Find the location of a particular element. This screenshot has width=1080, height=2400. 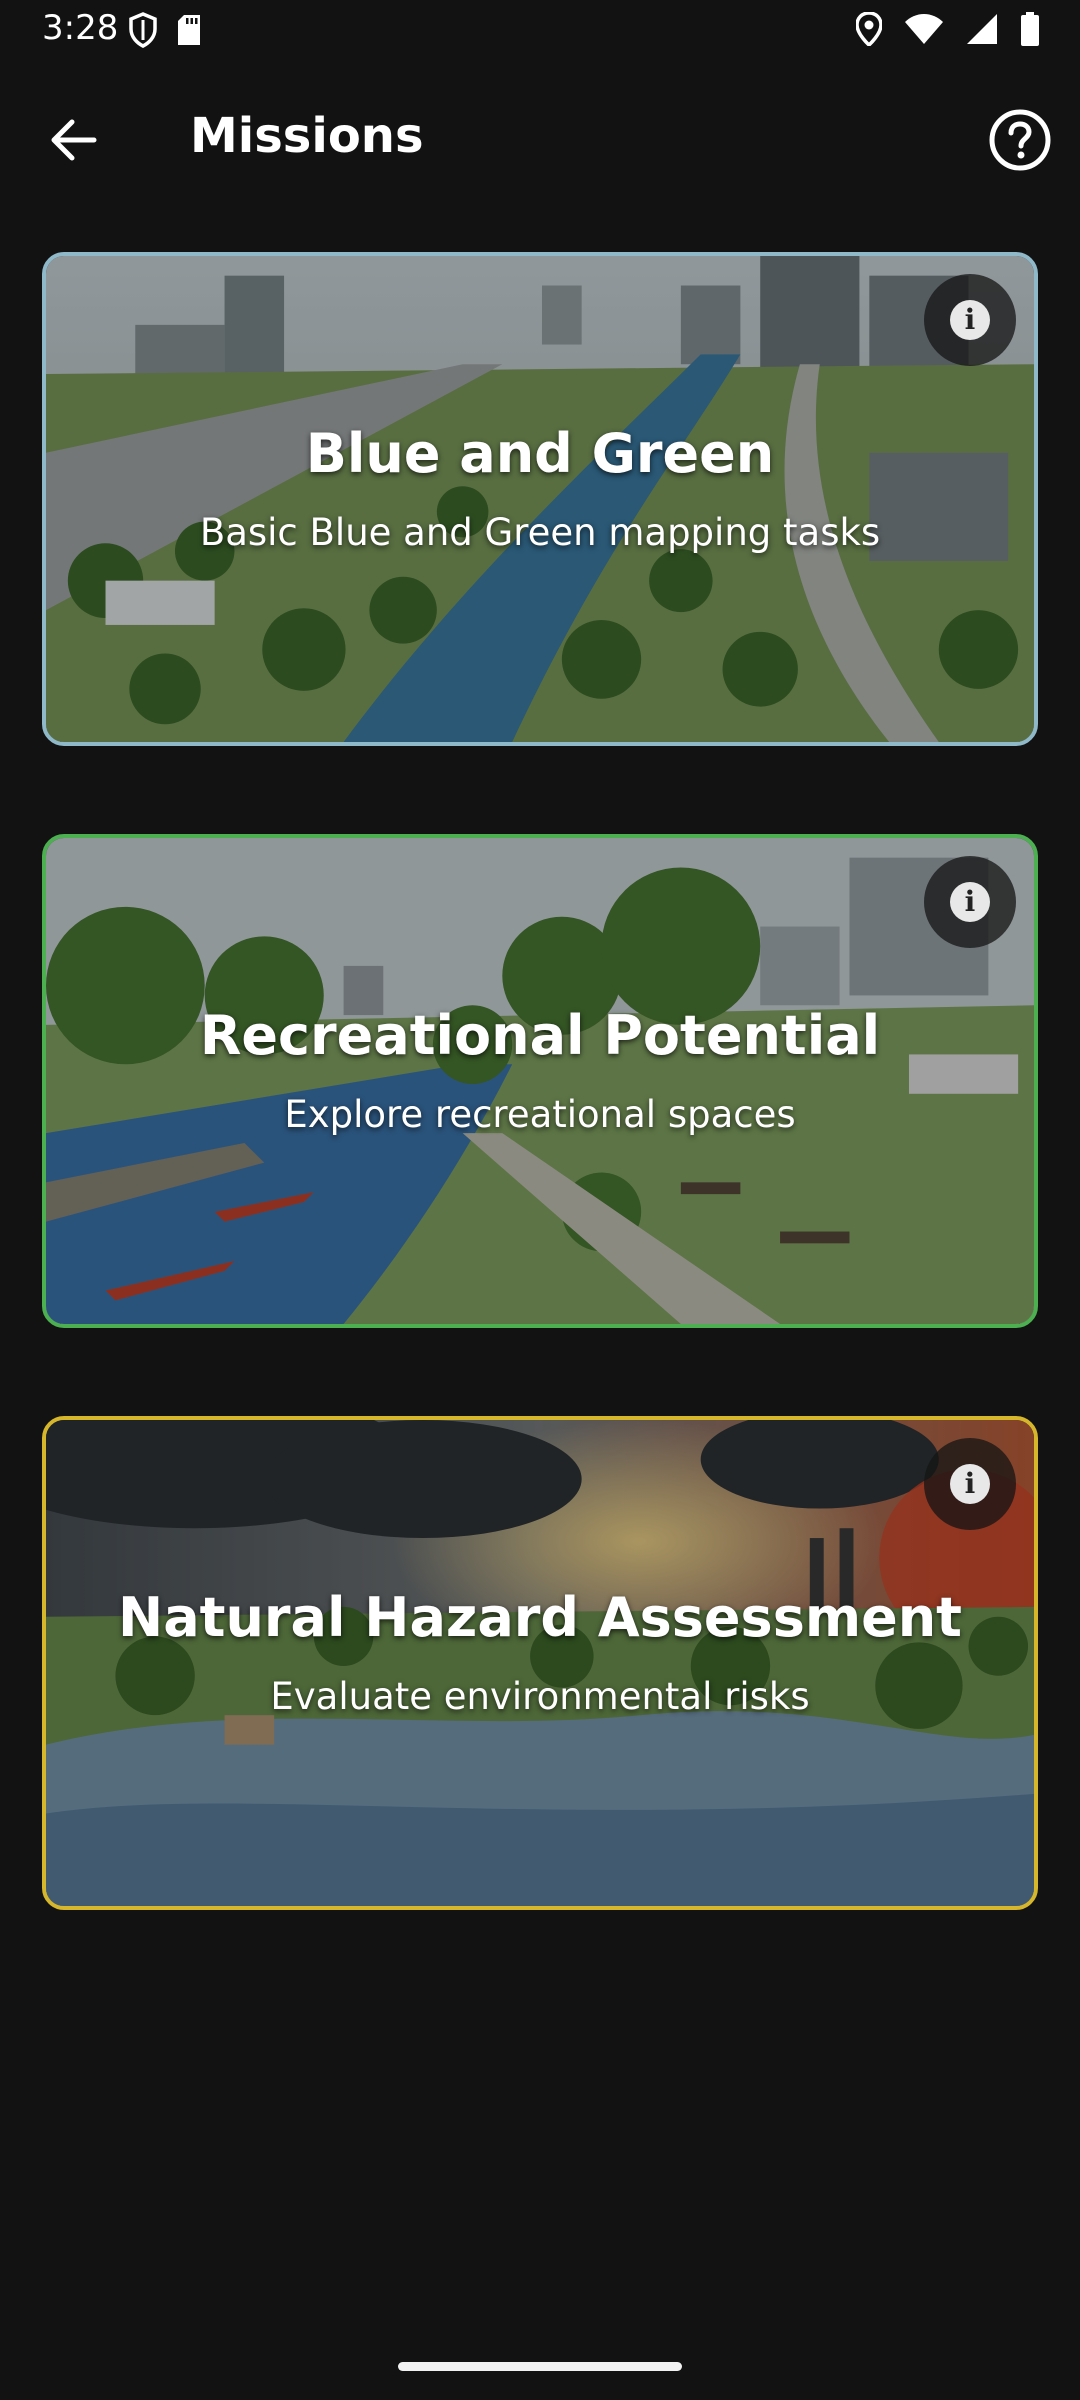

location-icon is located at coordinates (869, 29).